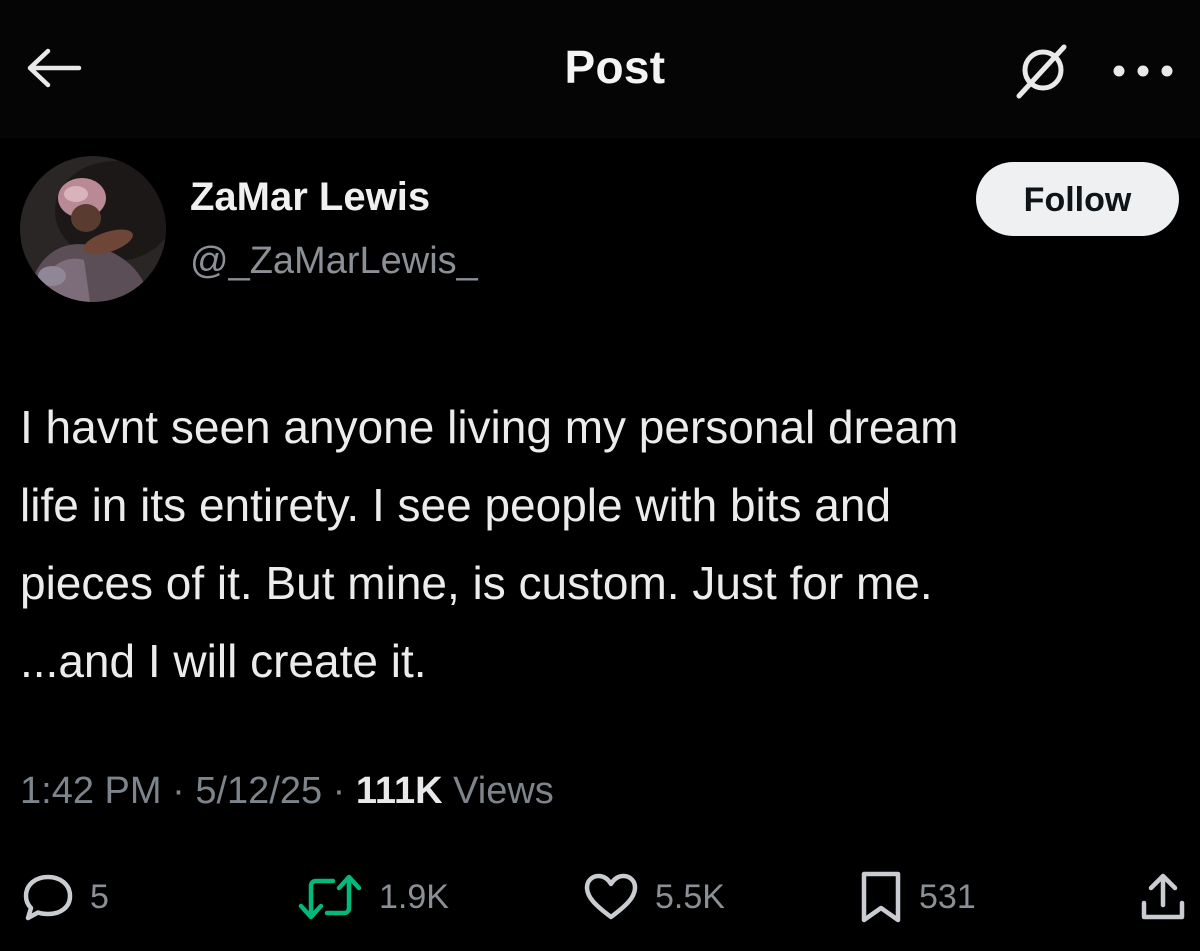 This screenshot has height=951, width=1200. I want to click on reply-count: 5, so click(99, 896).